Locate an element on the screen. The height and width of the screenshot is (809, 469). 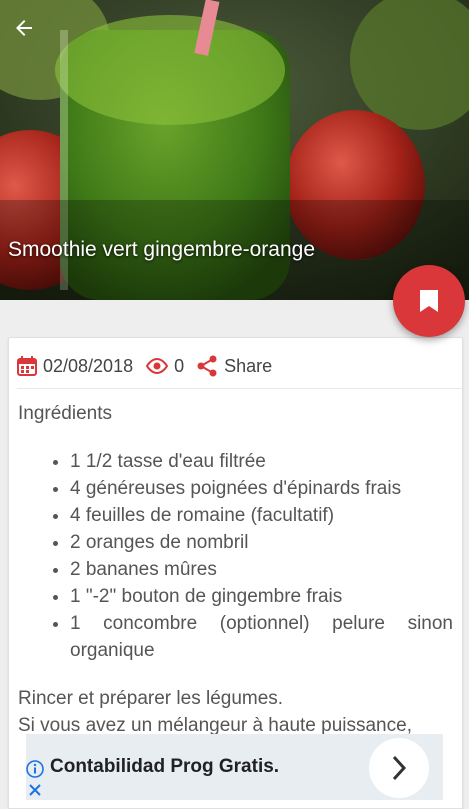
list-item: 1 1/2 tasse d'eau filtrée is located at coordinates (261, 461).